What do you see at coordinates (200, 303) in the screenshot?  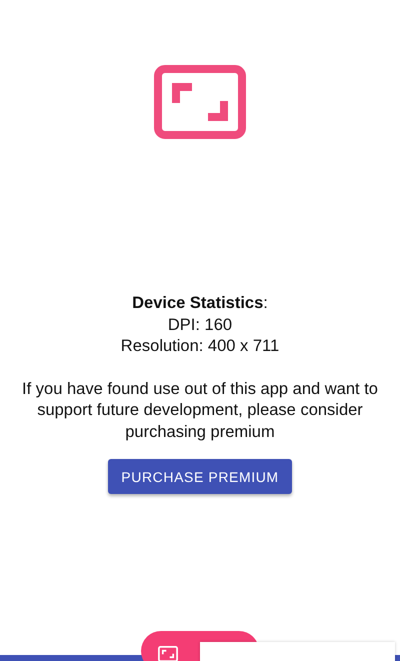 I see `stats-heading: Device Statistics:` at bounding box center [200, 303].